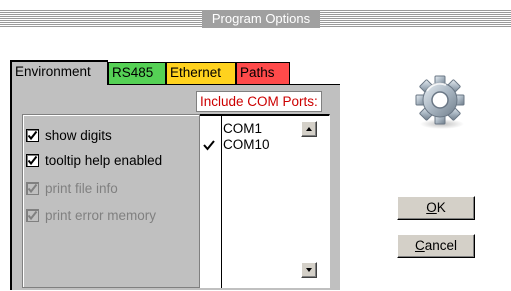  I want to click on tab-environment-label: Environment, so click(53, 71).